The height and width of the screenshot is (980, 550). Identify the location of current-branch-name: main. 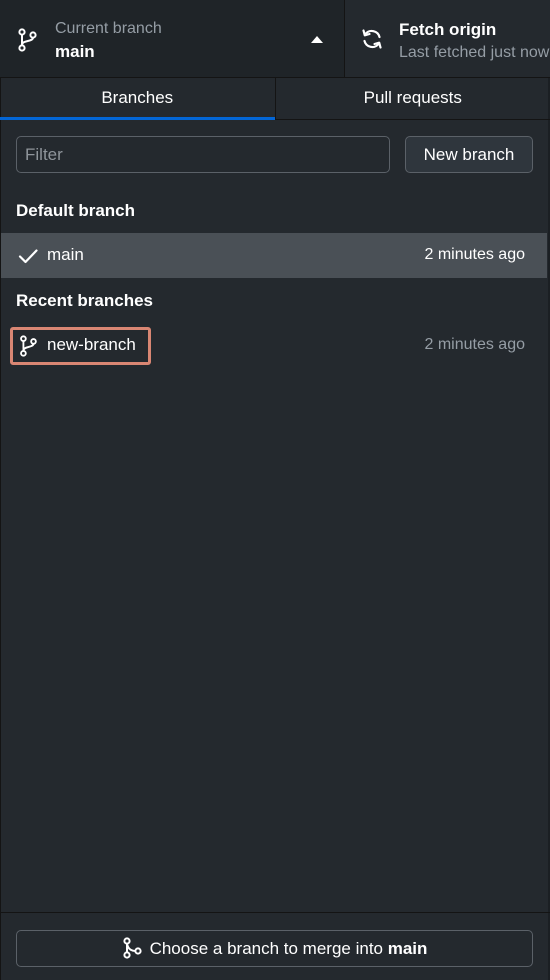
(75, 51).